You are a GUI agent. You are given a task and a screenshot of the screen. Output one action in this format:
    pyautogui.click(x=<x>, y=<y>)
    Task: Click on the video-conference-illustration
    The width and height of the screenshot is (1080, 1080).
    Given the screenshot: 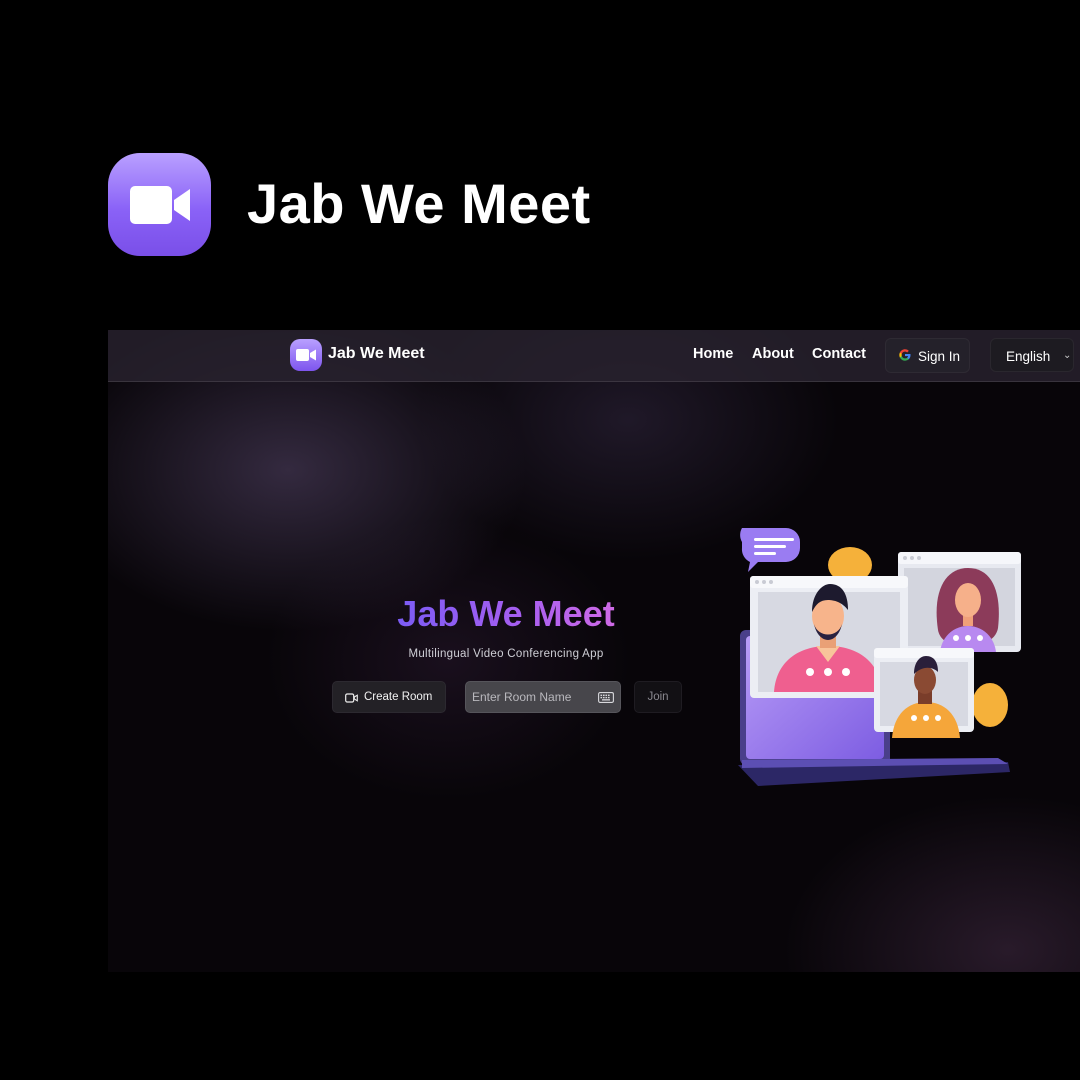 What is the action you would take?
    pyautogui.click(x=879, y=657)
    